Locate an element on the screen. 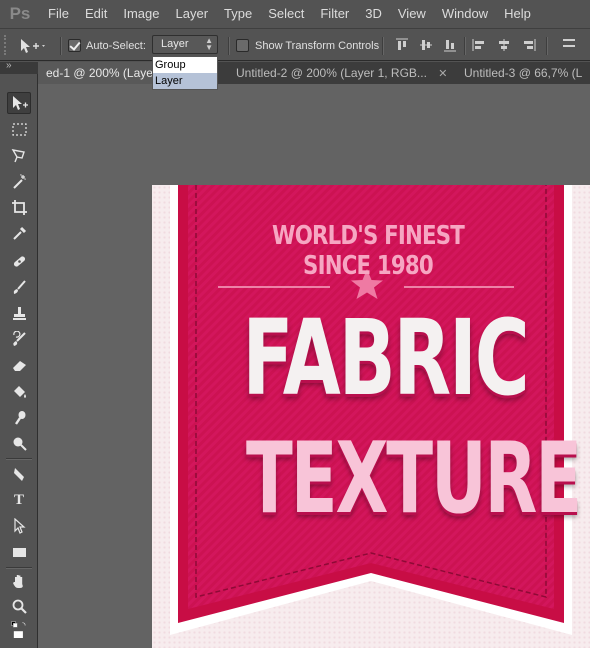  tab-untitled-2: Untitled-2 @ 200% (Layer 1, RGB... ✕ is located at coordinates (342, 73).